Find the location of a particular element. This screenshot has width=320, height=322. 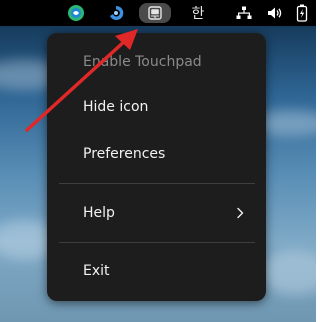

green-circle-app-icon is located at coordinates (76, 13).